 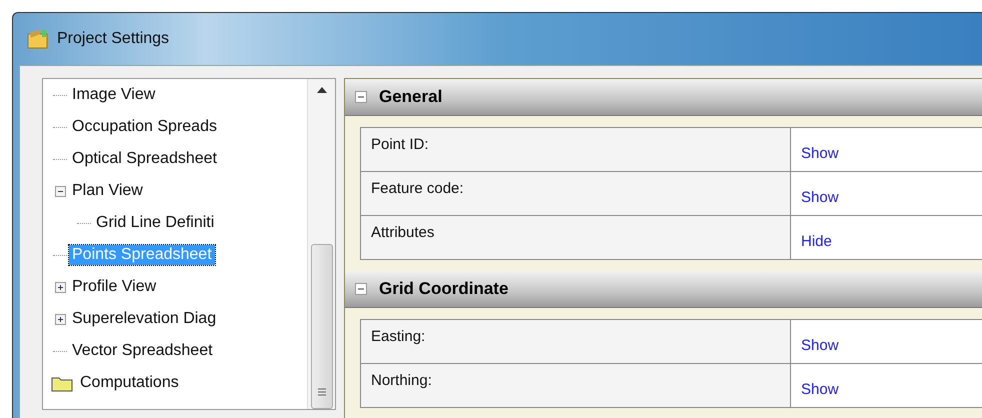 I want to click on tree-item: Optical Spreadsheet, so click(x=144, y=159).